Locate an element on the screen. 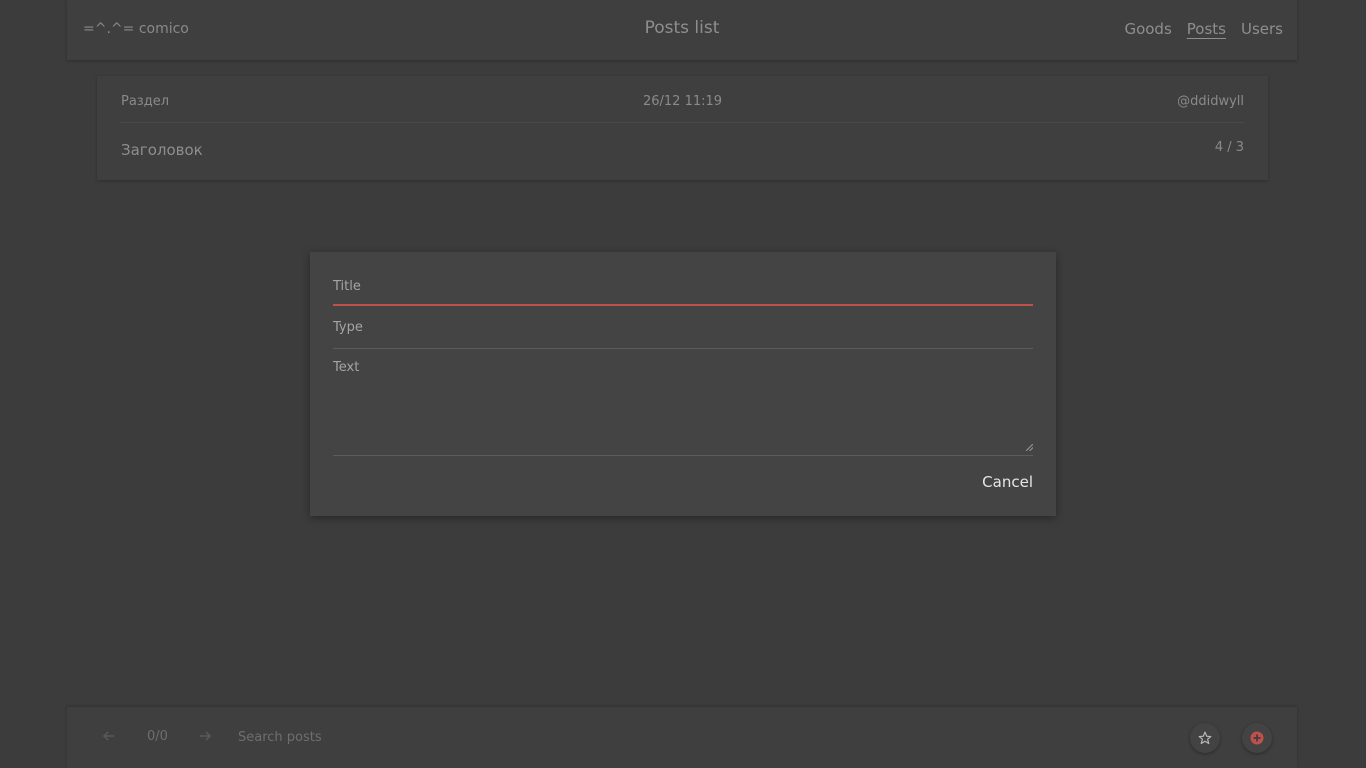  add-post-button is located at coordinates (1257, 738).